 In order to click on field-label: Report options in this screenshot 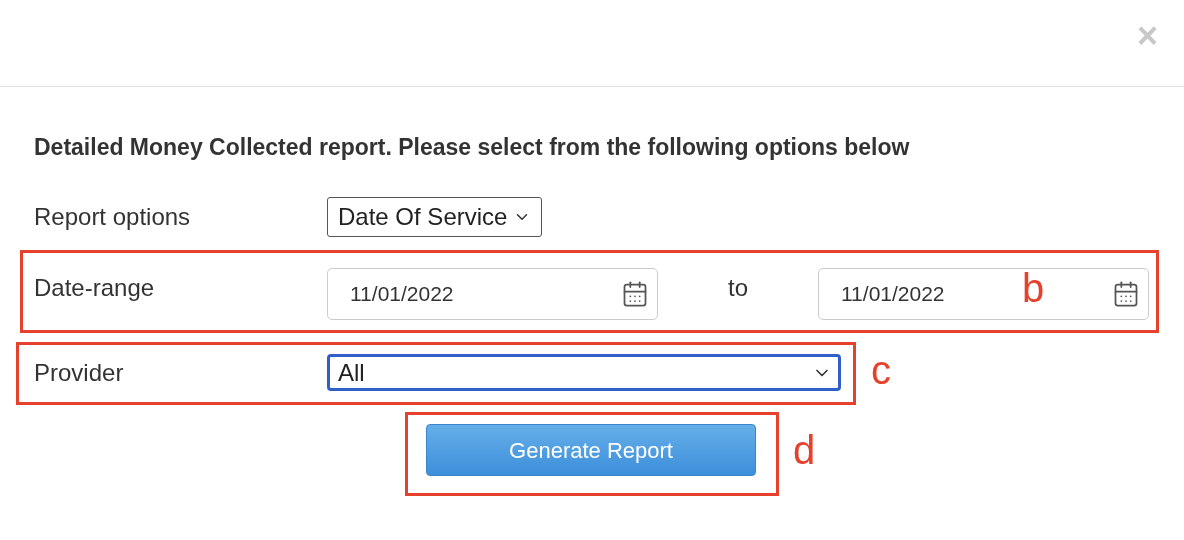, I will do `click(113, 217)`.